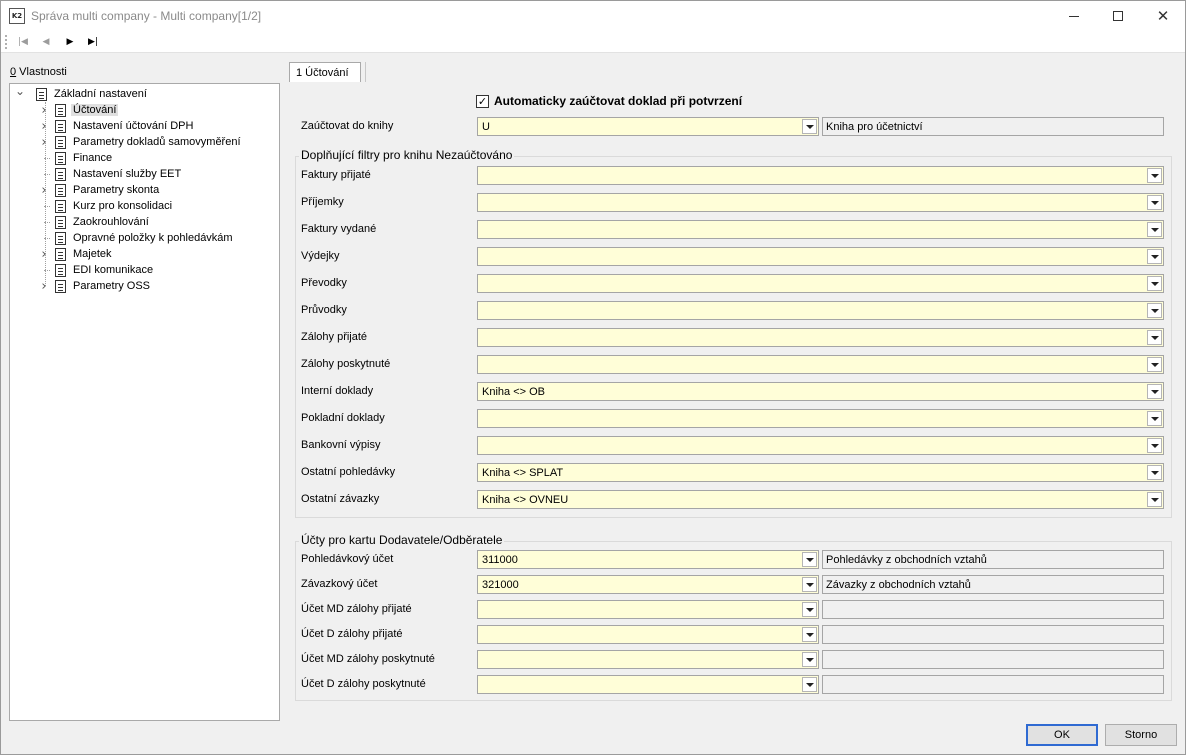  I want to click on book-select: U, so click(648, 126).